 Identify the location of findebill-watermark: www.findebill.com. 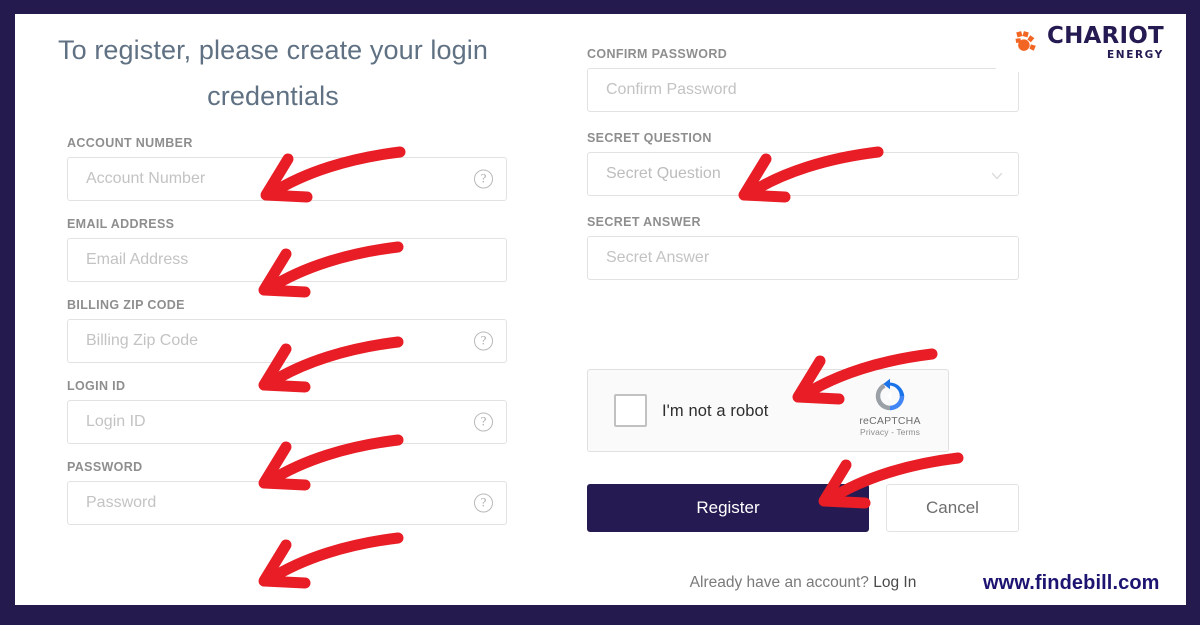
(1071, 583).